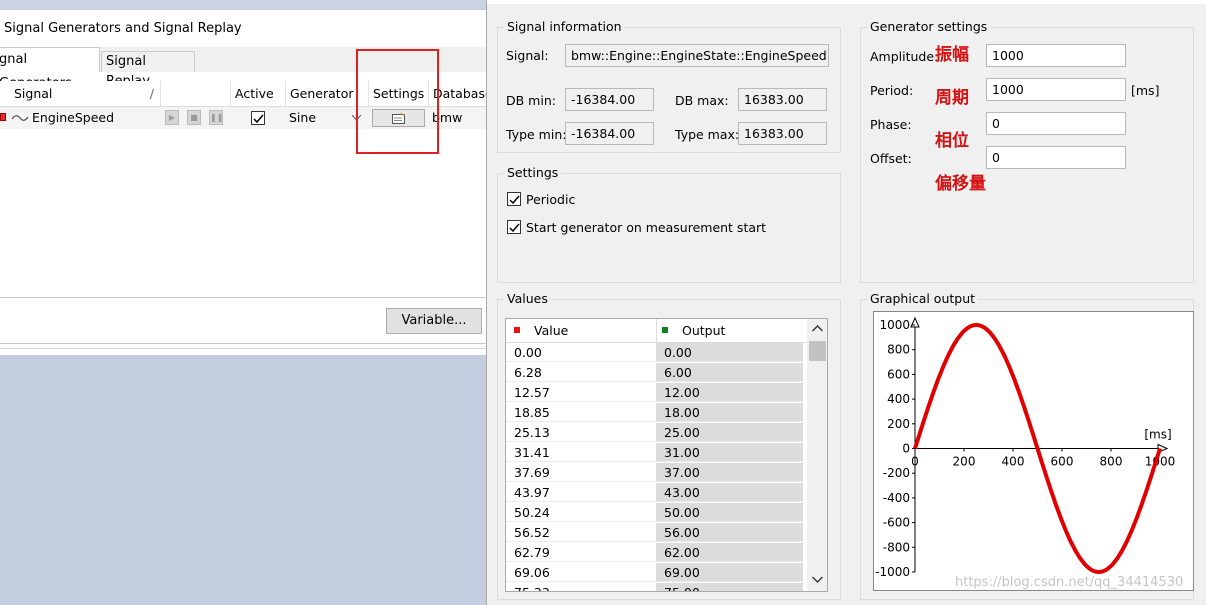 This screenshot has height=605, width=1206. I want to click on value-column-header: Value, so click(551, 330).